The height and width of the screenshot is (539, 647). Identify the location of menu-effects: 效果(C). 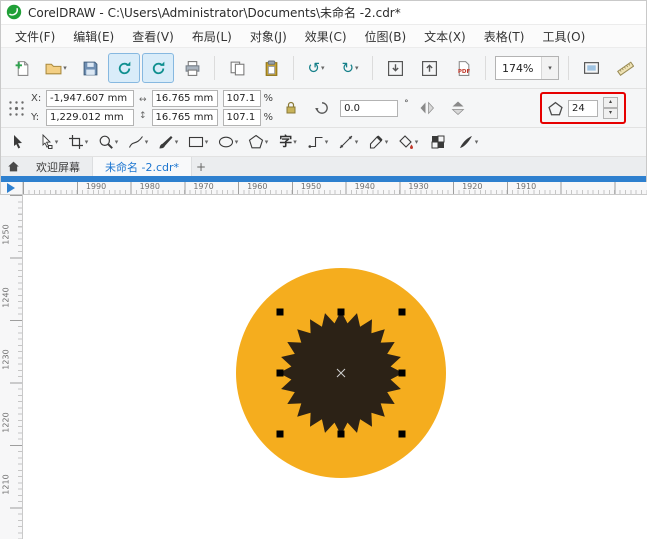
(326, 36).